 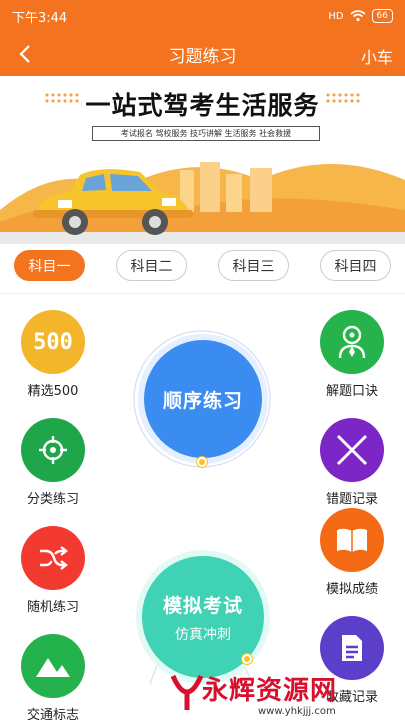 I want to click on mock-exam-title: 模拟考试, so click(x=202, y=605).